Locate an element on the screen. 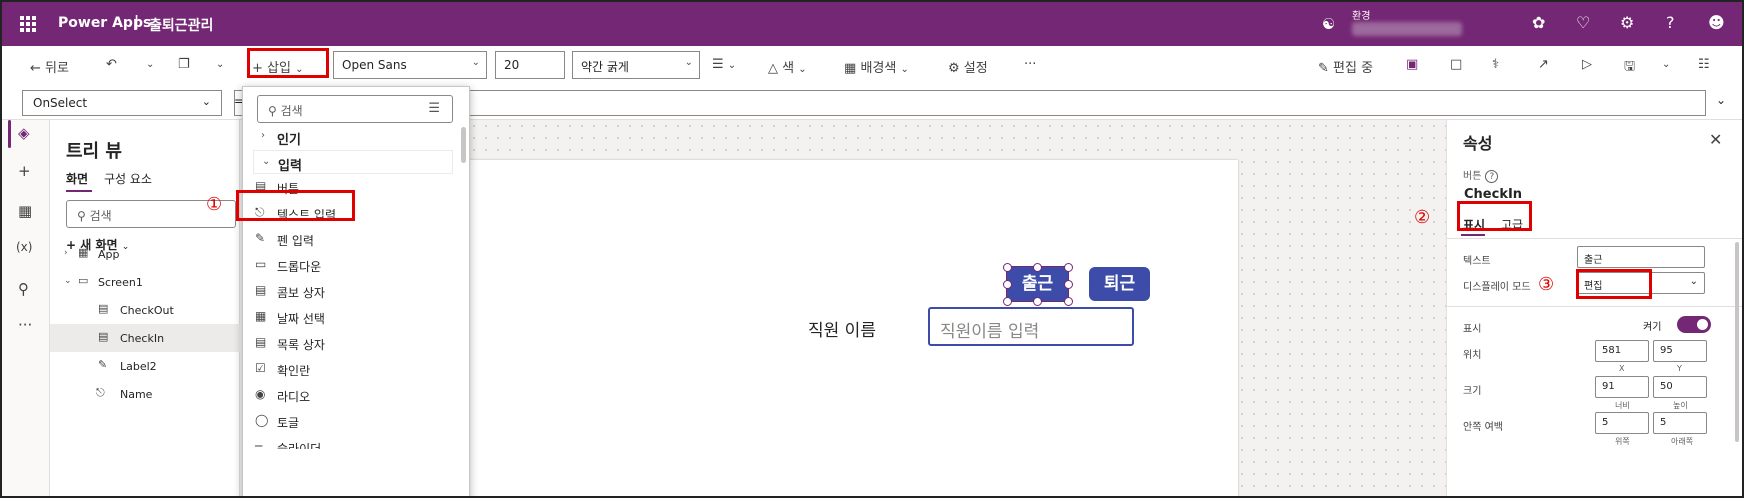  publish-icon: ☷ is located at coordinates (1704, 64).